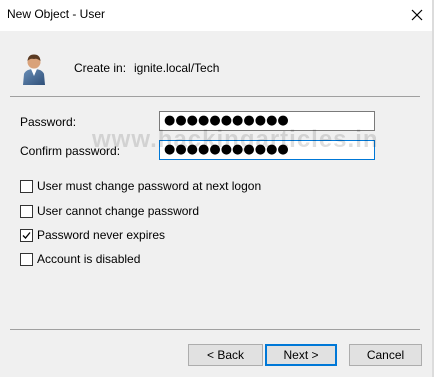 This screenshot has width=434, height=377. I want to click on cancel-button: Cancel, so click(385, 355).